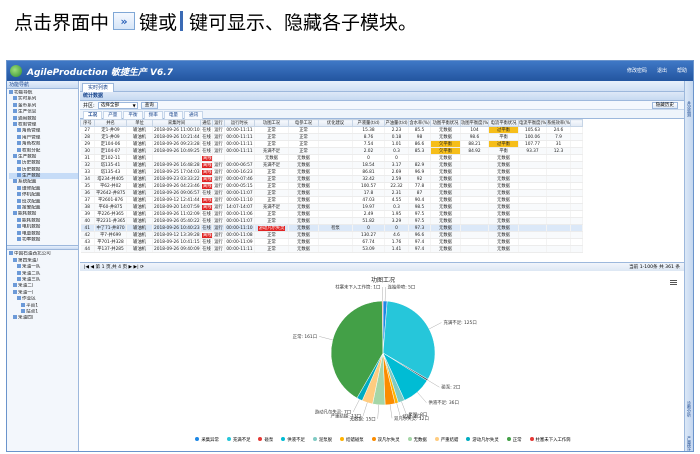  What do you see at coordinates (303, 123) in the screenshot?
I see `column-header: 电参工况` at bounding box center [303, 123].